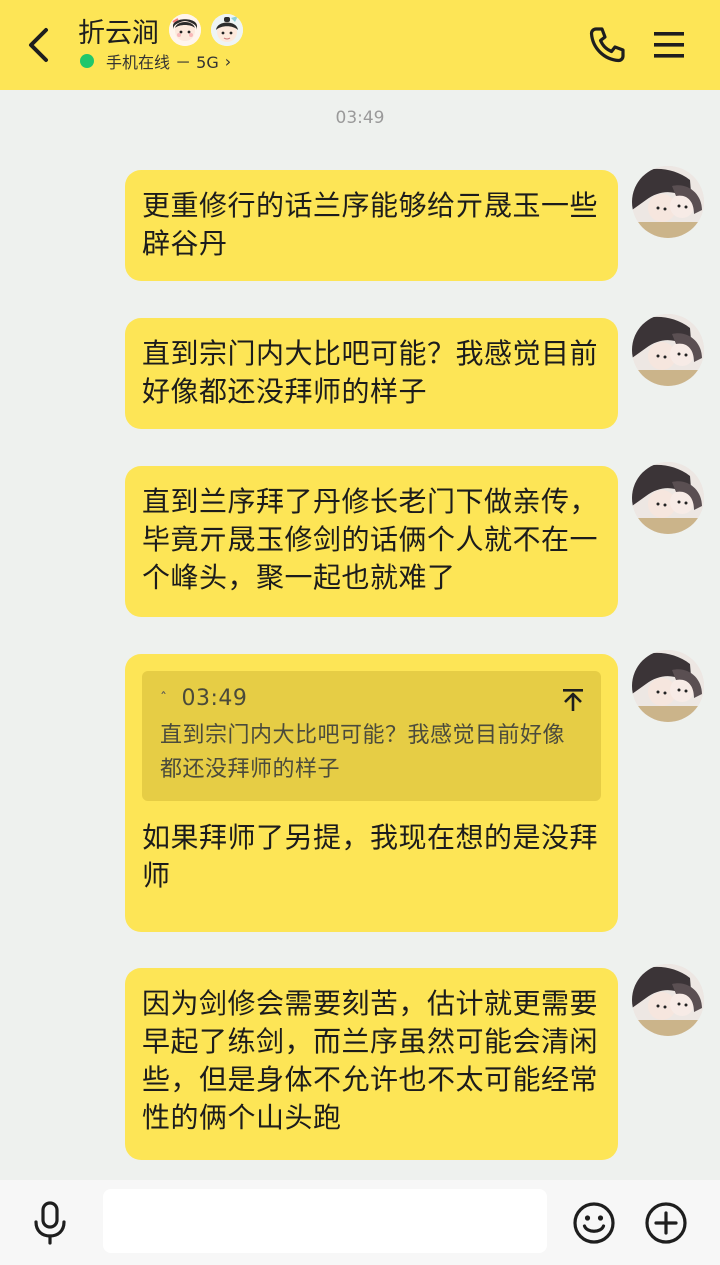 This screenshot has height=1265, width=720. Describe the element at coordinates (370, 856) in the screenshot. I see `message-text: 如果拜师了另提，我现在想的是没拜师` at that location.